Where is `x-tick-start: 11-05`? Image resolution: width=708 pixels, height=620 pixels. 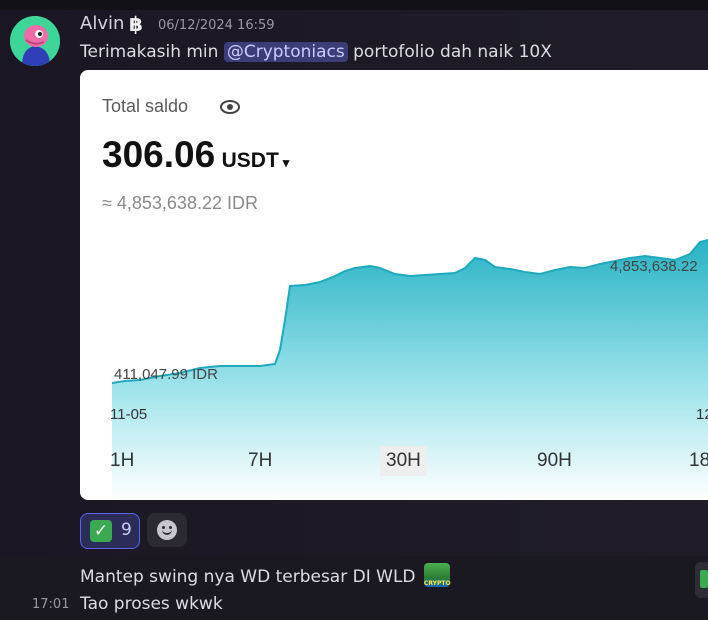
x-tick-start: 11-05 is located at coordinates (129, 414).